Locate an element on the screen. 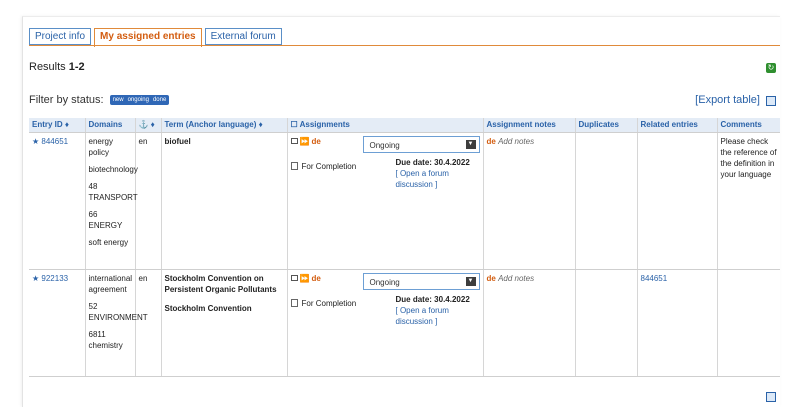  refresh-icon: ↻ is located at coordinates (771, 68).